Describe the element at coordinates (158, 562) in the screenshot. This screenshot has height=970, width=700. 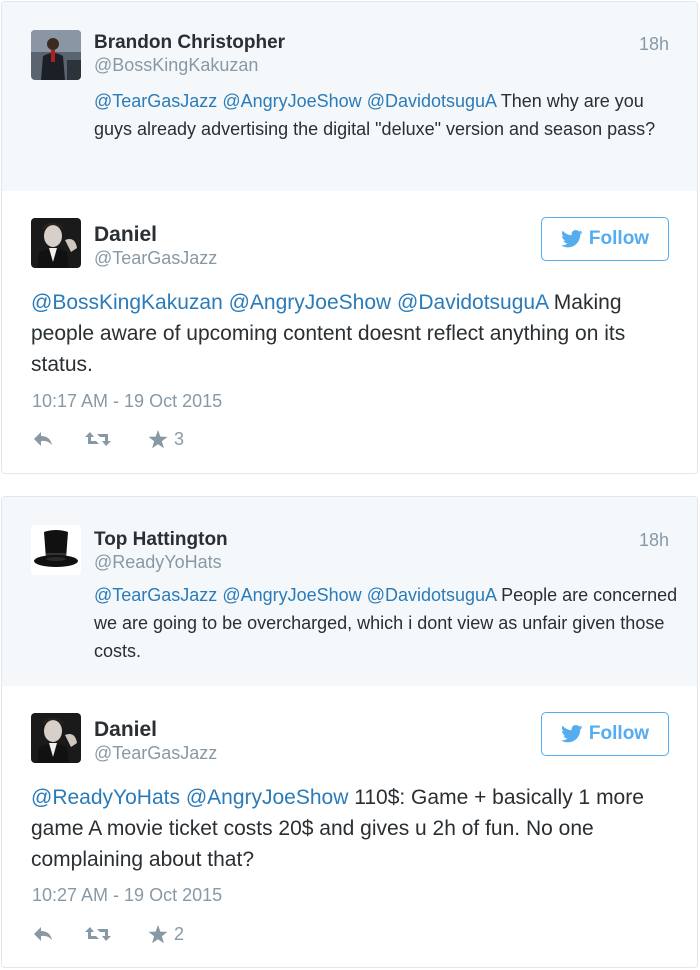
I see `author-handle: @ReadyYoHats` at that location.